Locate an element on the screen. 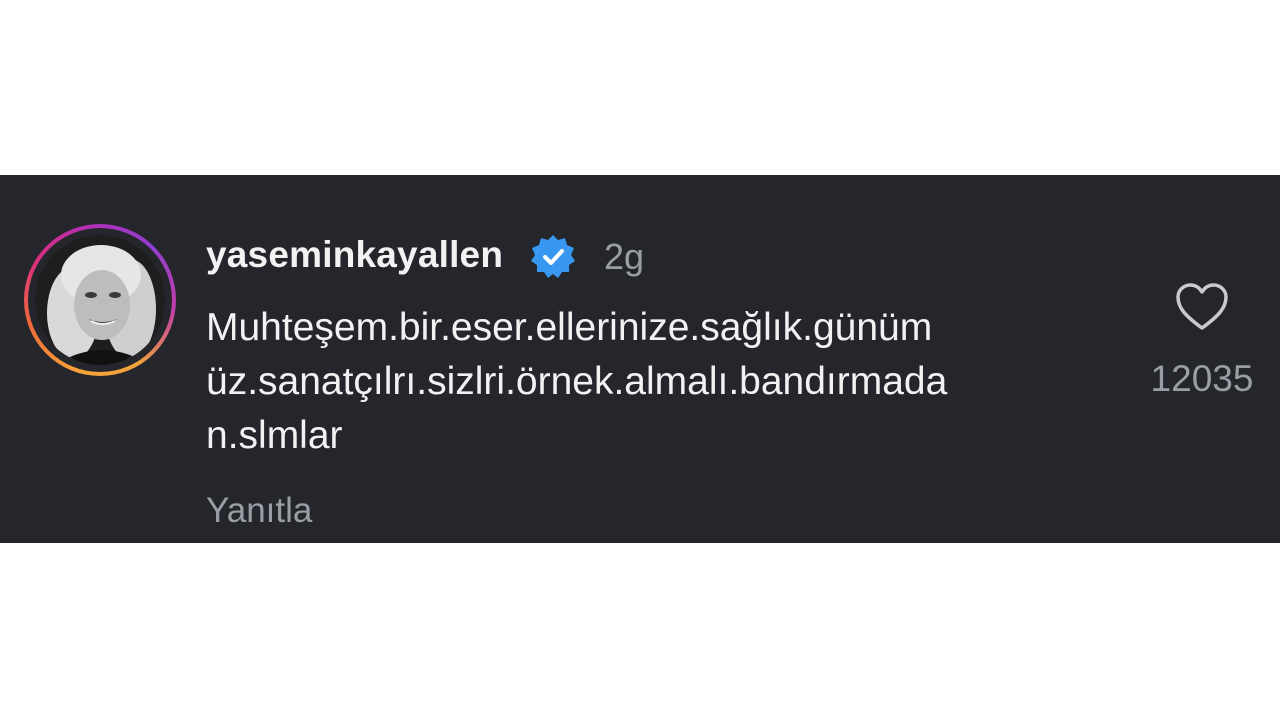 The image size is (1280, 720). comment-text-line: n.slmlar is located at coordinates (274, 435).